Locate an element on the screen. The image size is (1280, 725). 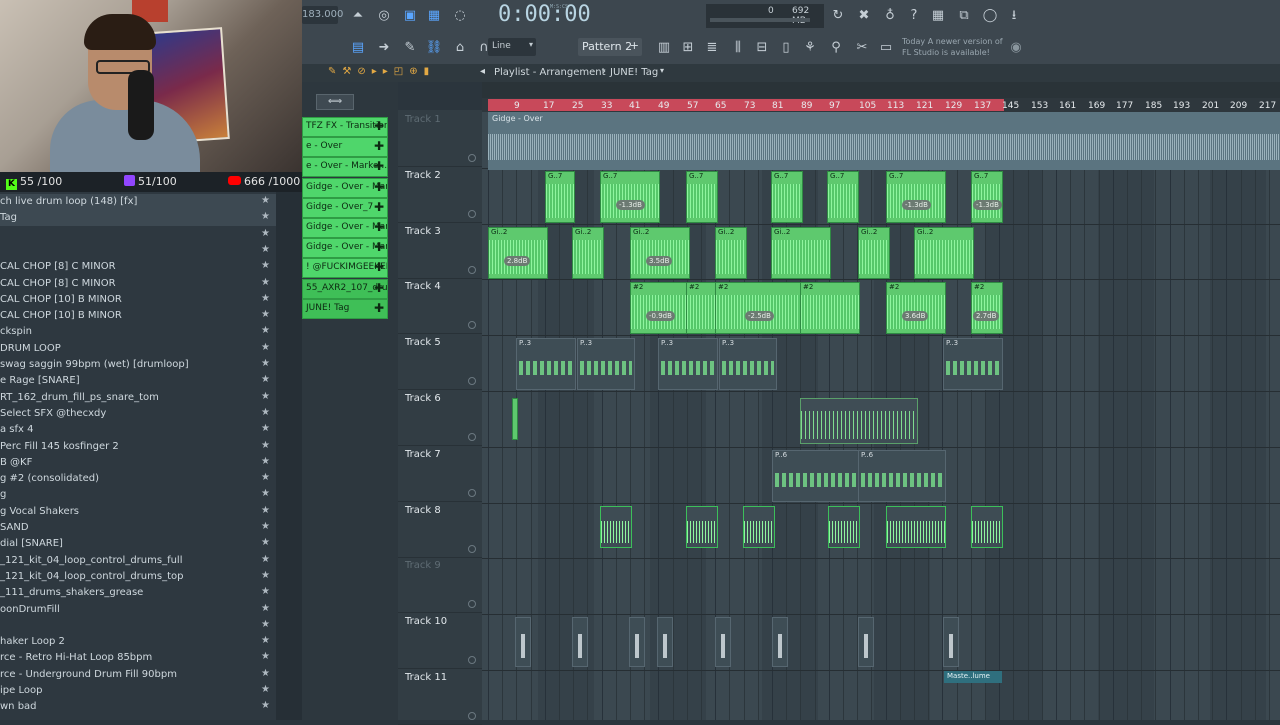
arrow-right-icon: ➜ is located at coordinates (384, 48).